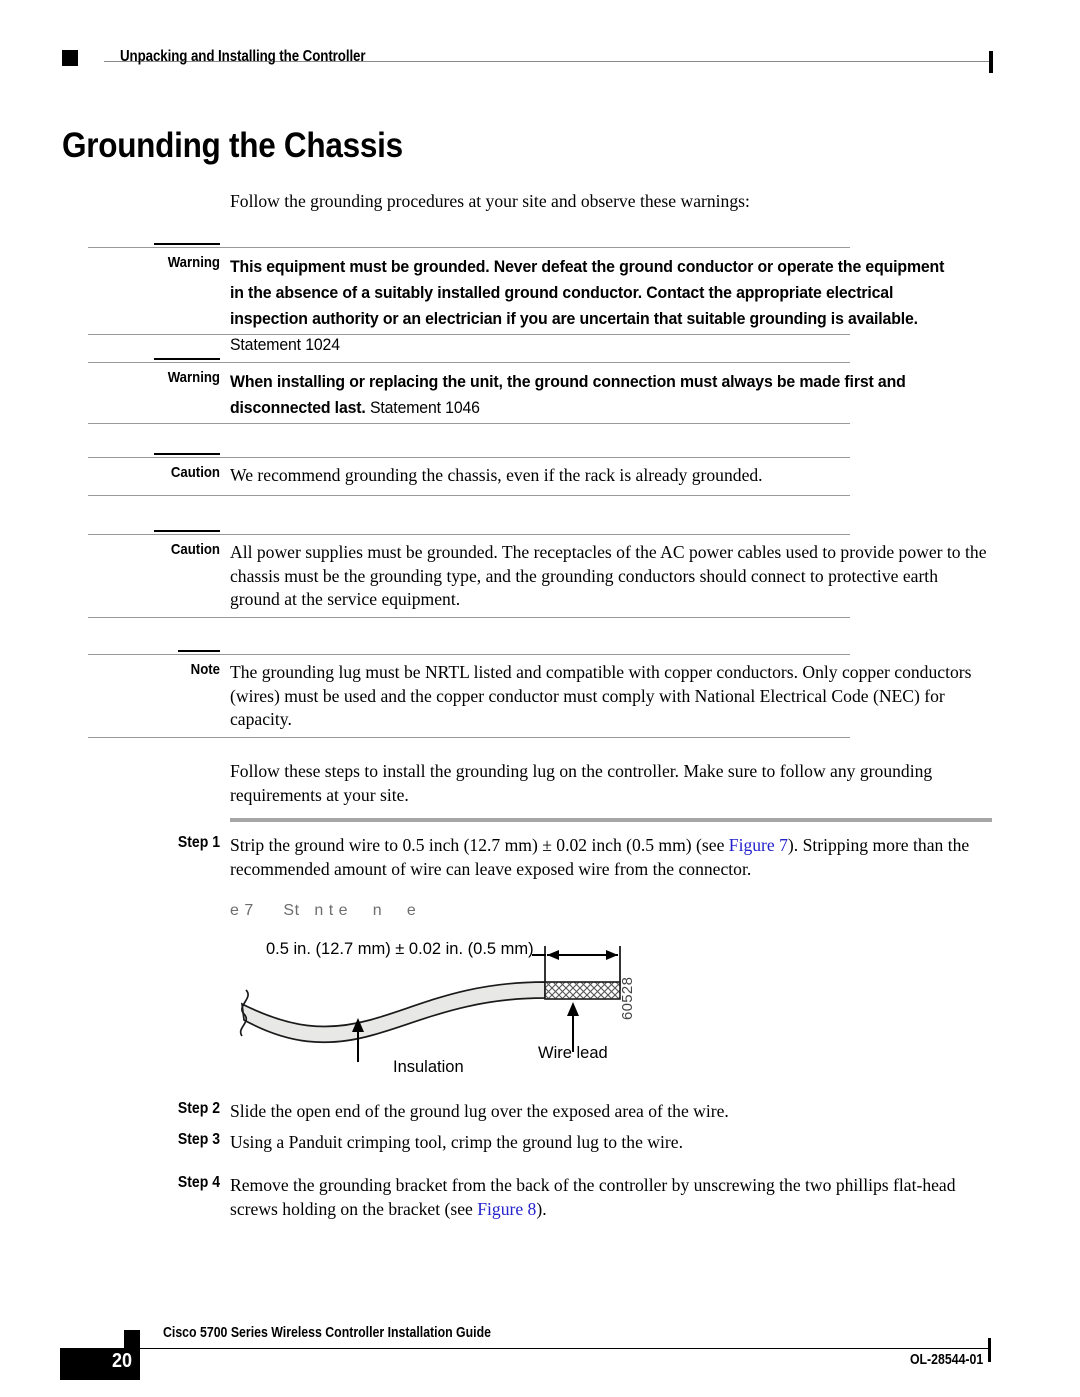 This screenshot has height=1397, width=1080. Describe the element at coordinates (323, 910) in the screenshot. I see `figure-caption: e 7 St n t e n e` at that location.